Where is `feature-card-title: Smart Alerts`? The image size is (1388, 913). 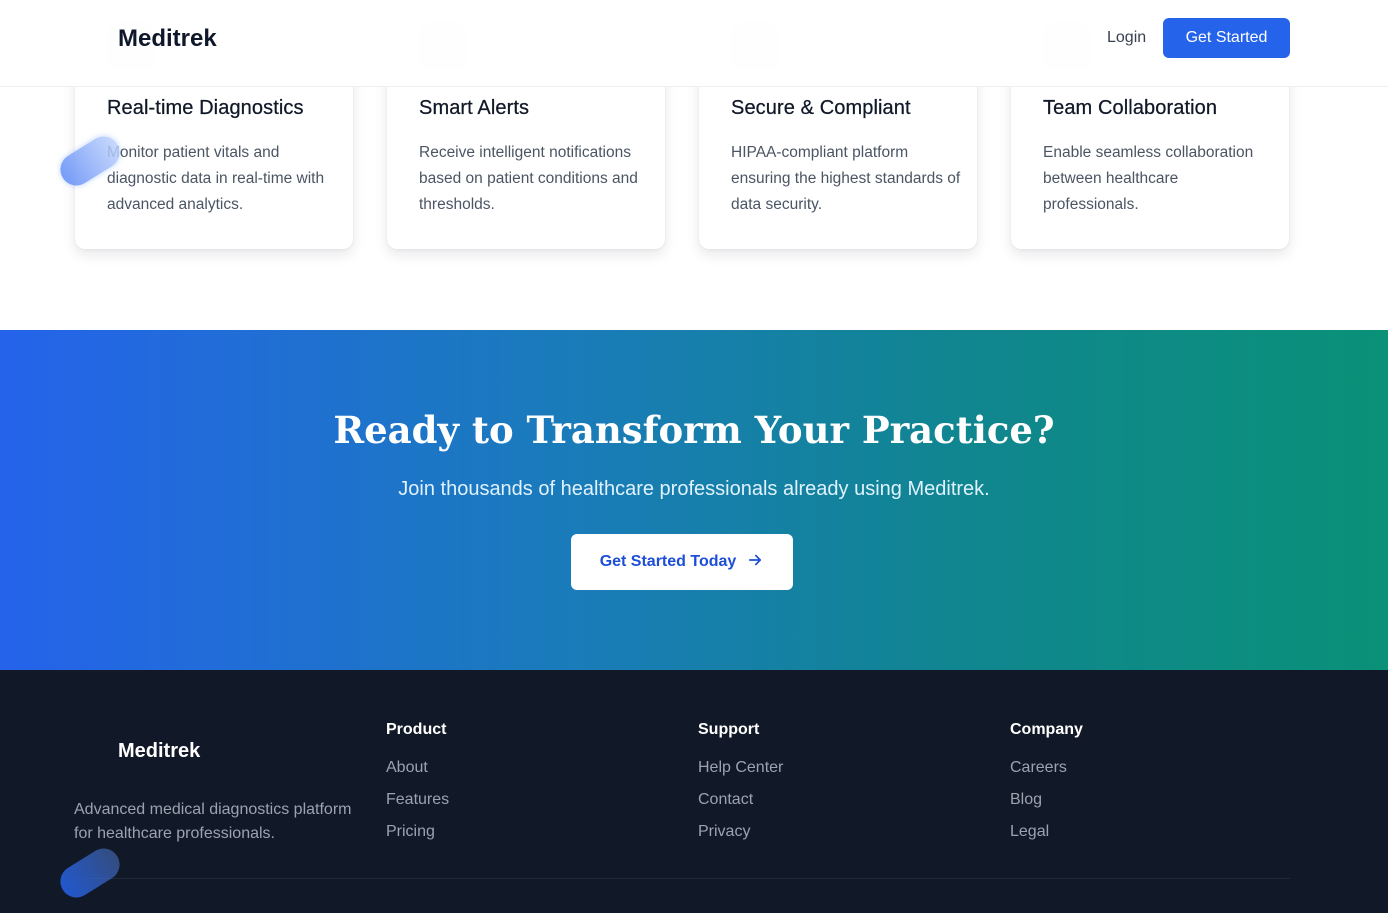 feature-card-title: Smart Alerts is located at coordinates (474, 108).